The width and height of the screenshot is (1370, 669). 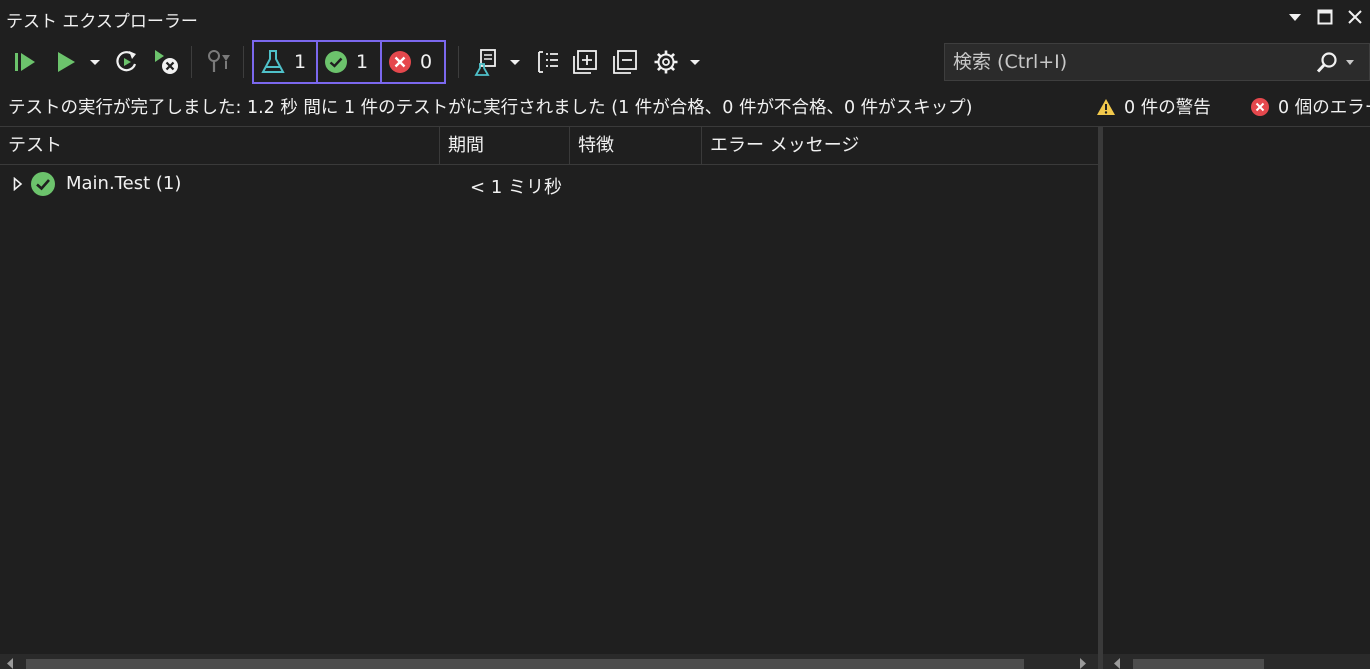 What do you see at coordinates (636, 146) in the screenshot?
I see `column-header-traits: 特徴` at bounding box center [636, 146].